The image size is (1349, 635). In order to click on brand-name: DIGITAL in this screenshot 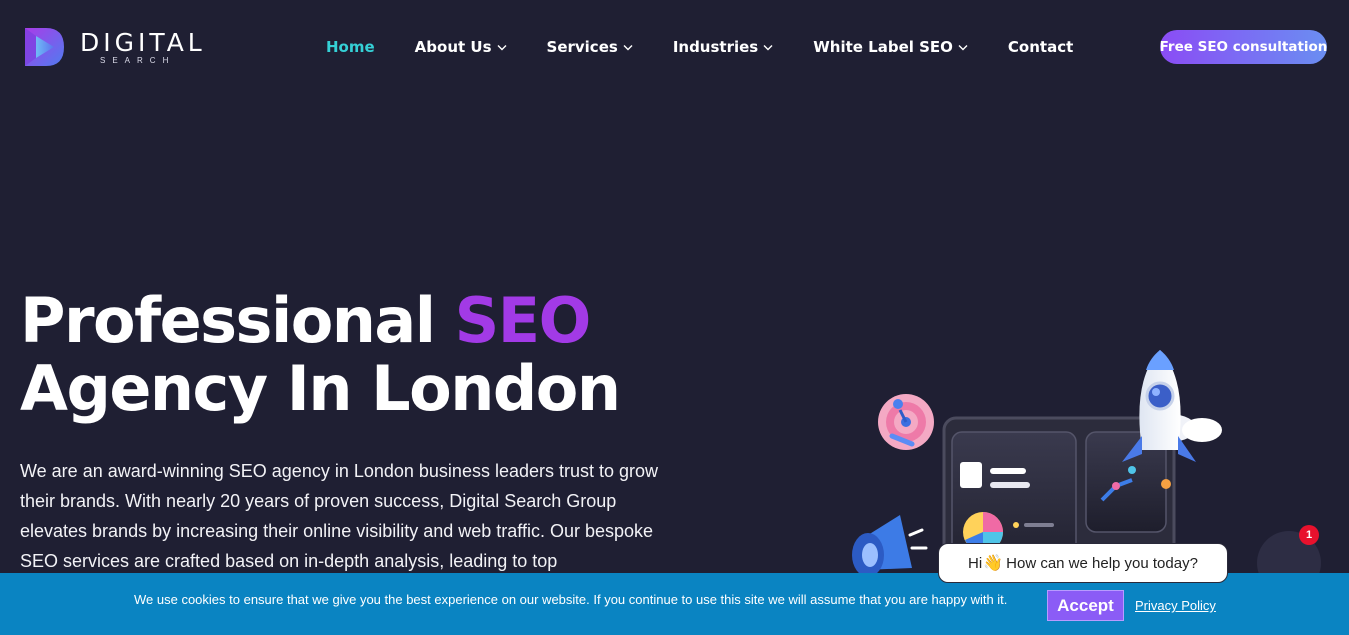, I will do `click(143, 42)`.